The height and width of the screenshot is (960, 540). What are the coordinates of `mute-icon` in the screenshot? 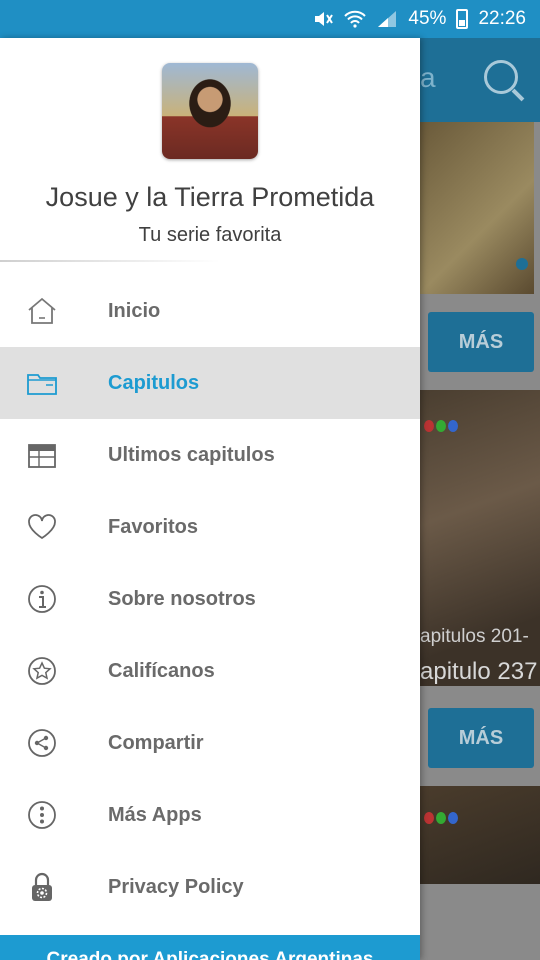 It's located at (324, 19).